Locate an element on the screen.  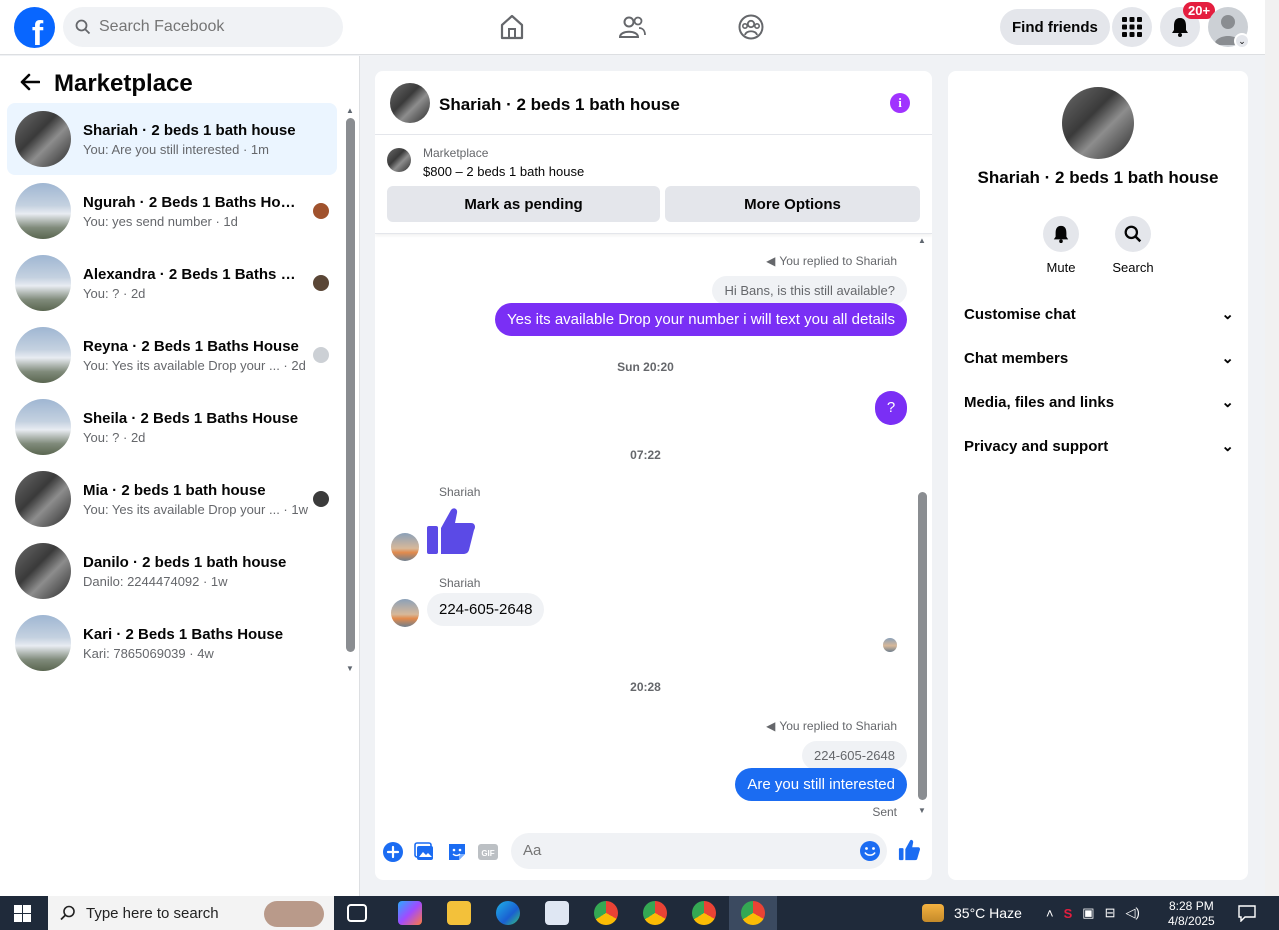
incoming-message: 224-605-2648 is located at coordinates (486, 609).